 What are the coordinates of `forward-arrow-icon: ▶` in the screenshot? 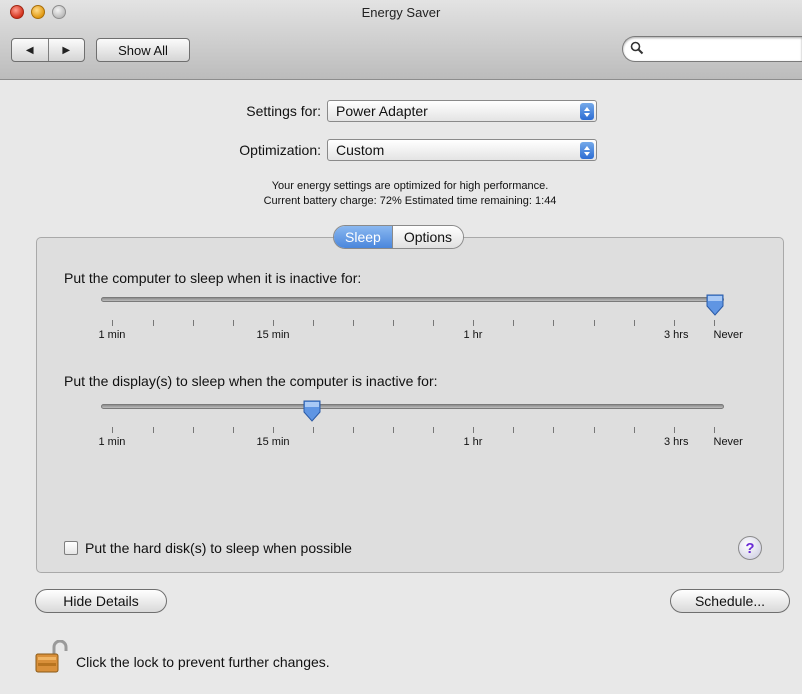 It's located at (66, 50).